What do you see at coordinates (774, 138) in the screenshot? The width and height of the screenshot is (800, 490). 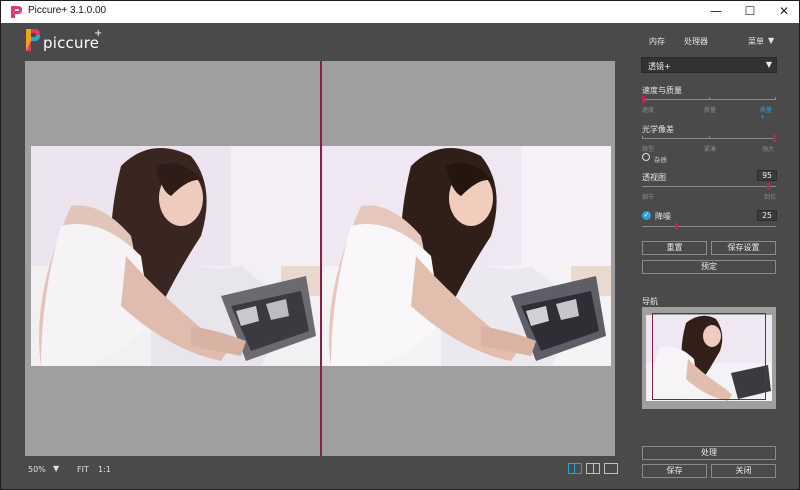 I see `optical-thumb` at bounding box center [774, 138].